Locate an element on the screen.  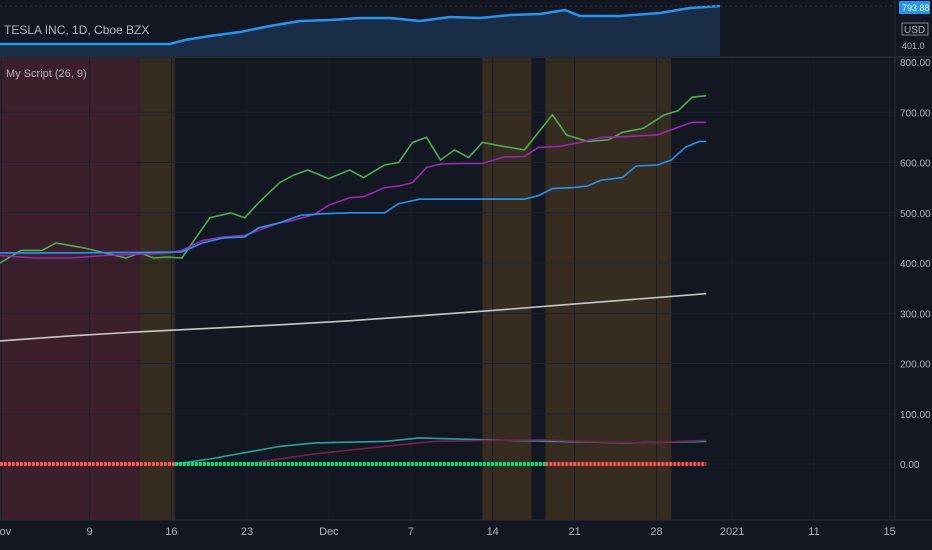
y-tick-label: 700.00 is located at coordinates (915, 113).